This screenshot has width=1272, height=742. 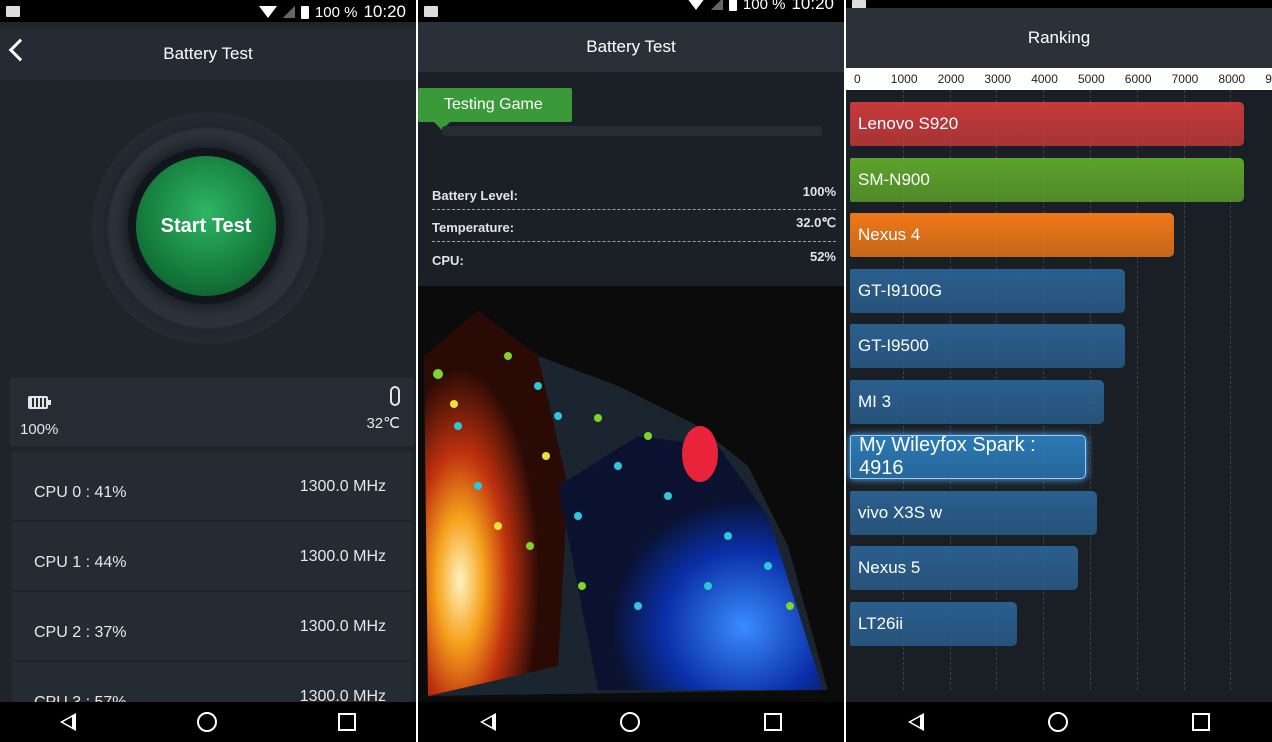 What do you see at coordinates (475, 195) in the screenshot?
I see `stat-label: Battery Level:` at bounding box center [475, 195].